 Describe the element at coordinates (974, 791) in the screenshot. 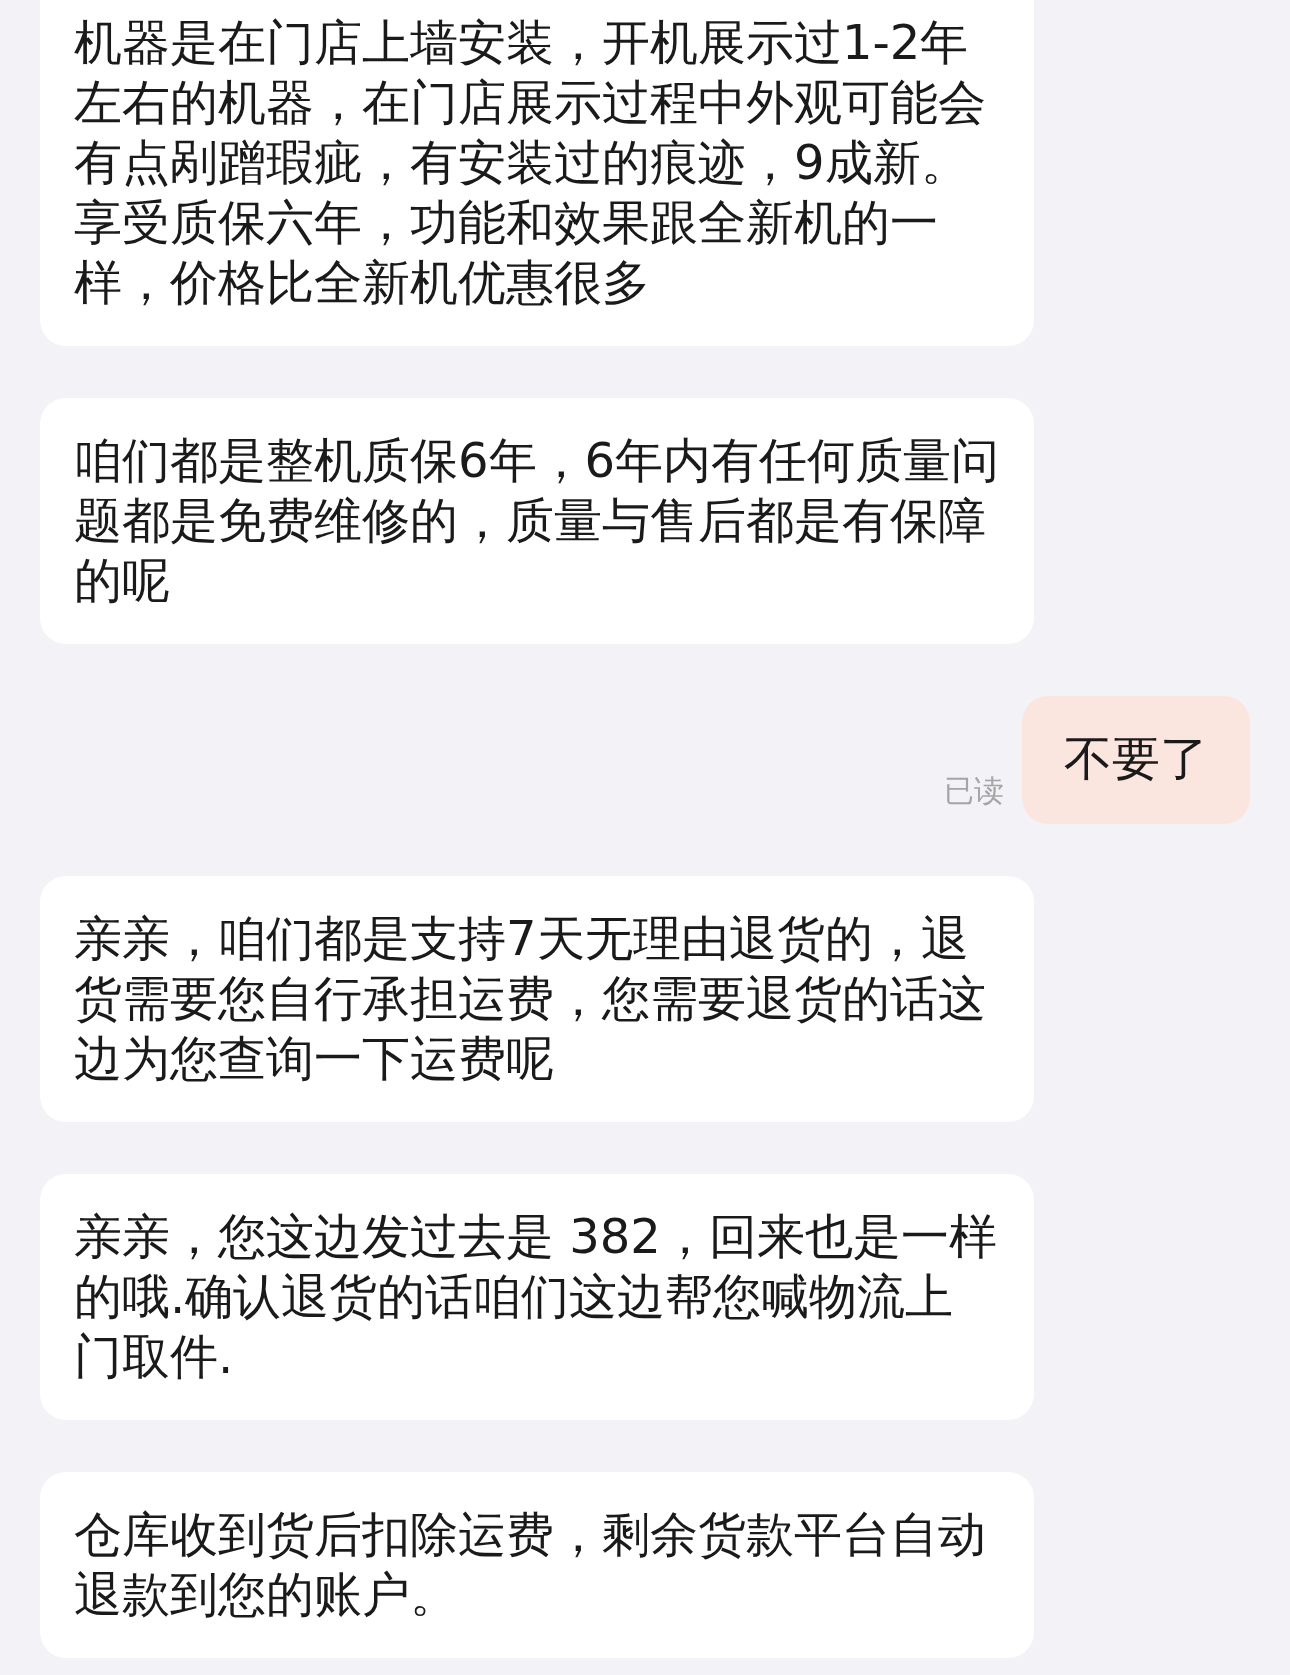

I see `read-receipt: 已读` at that location.